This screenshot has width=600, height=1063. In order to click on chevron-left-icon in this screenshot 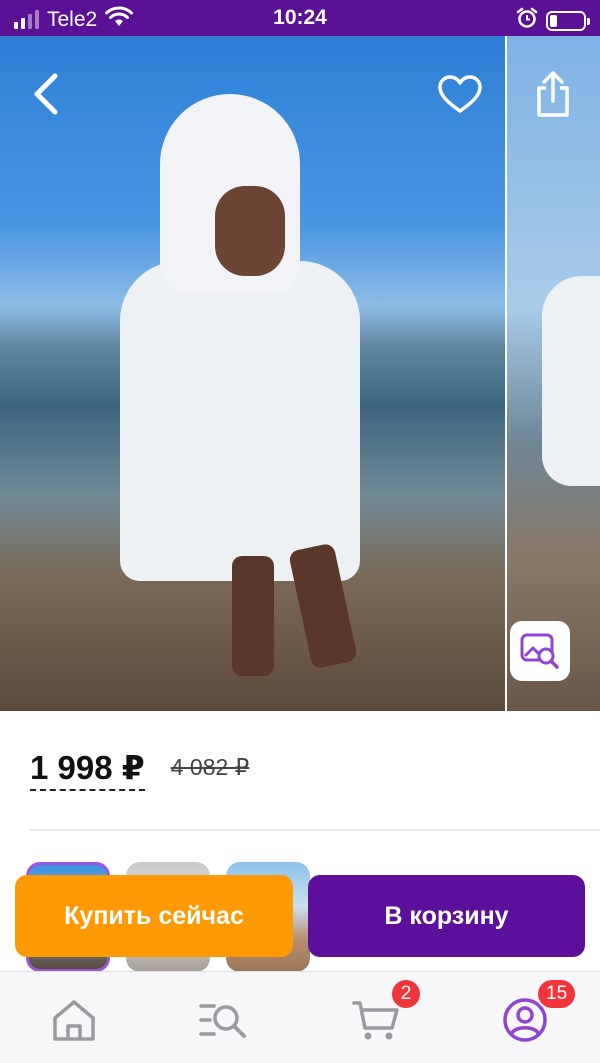, I will do `click(46, 94)`.